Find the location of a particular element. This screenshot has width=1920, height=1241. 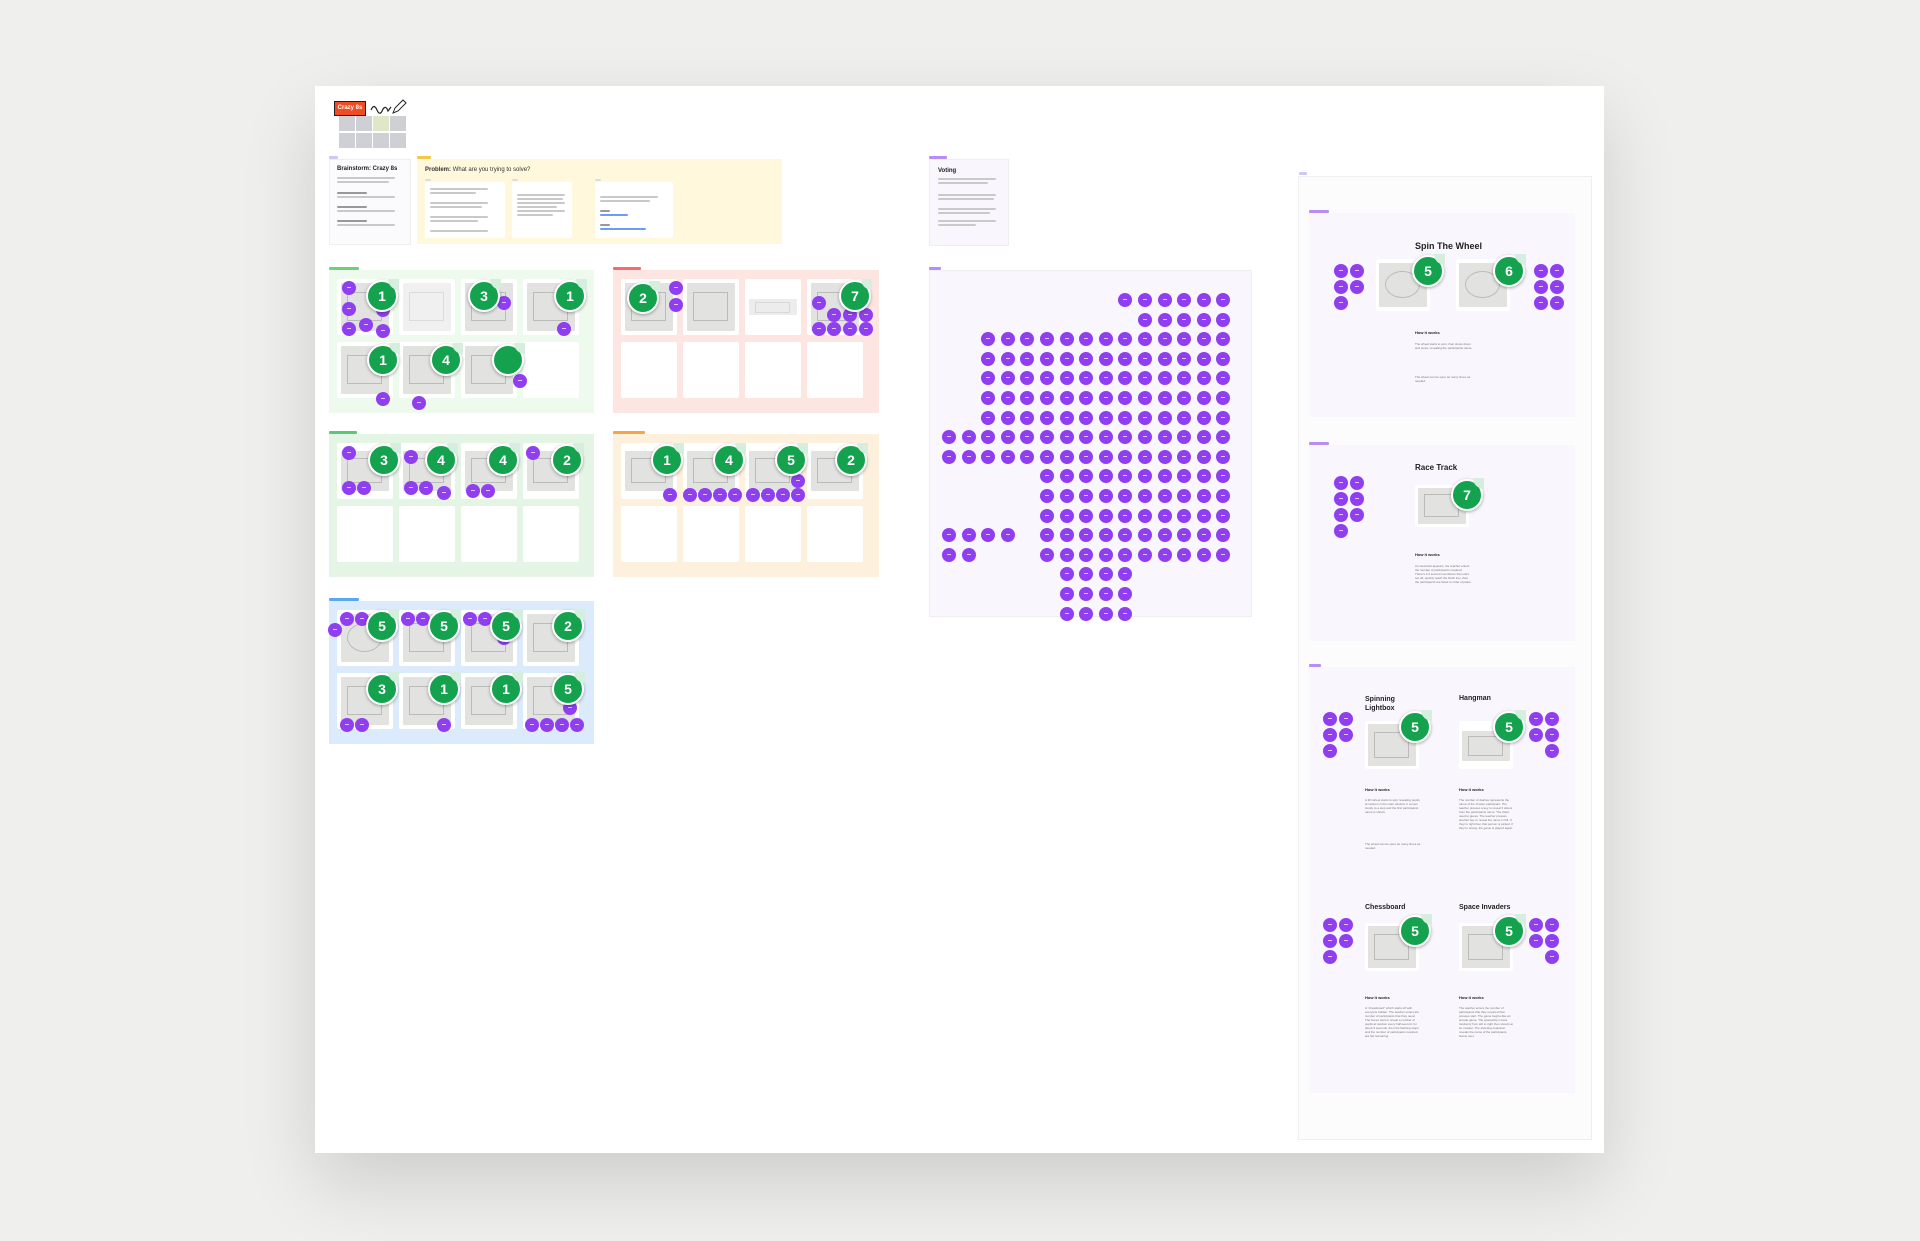

sketch-frame-blue: 5 5 5 2 3 1 1 5 is located at coordinates (461, 672).